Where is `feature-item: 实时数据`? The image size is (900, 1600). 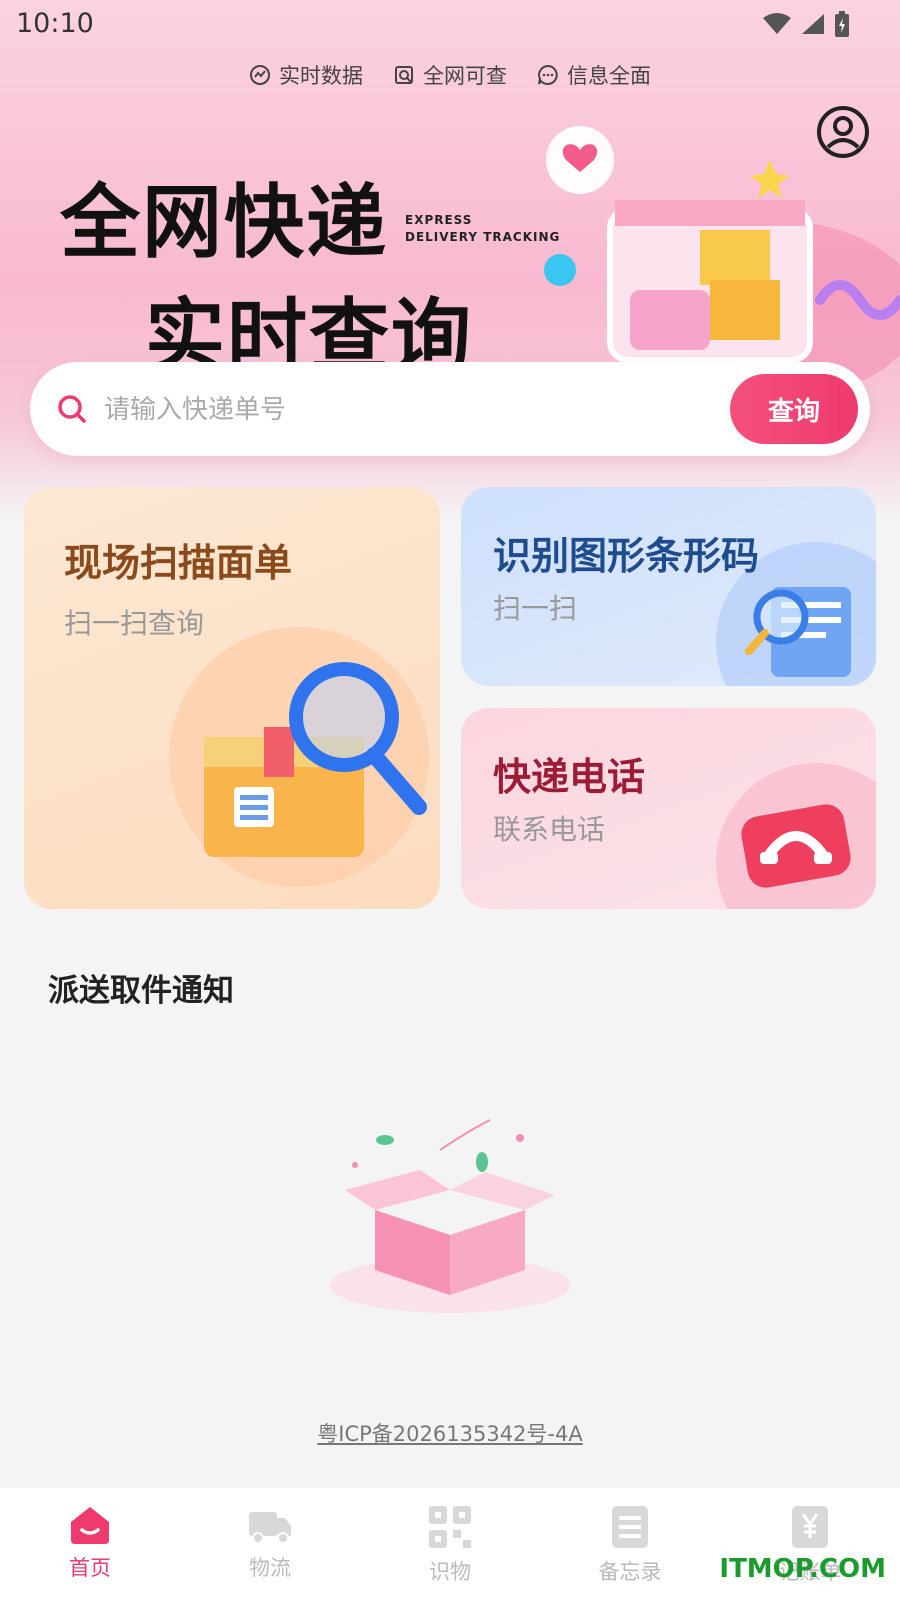 feature-item: 实时数据 is located at coordinates (306, 75).